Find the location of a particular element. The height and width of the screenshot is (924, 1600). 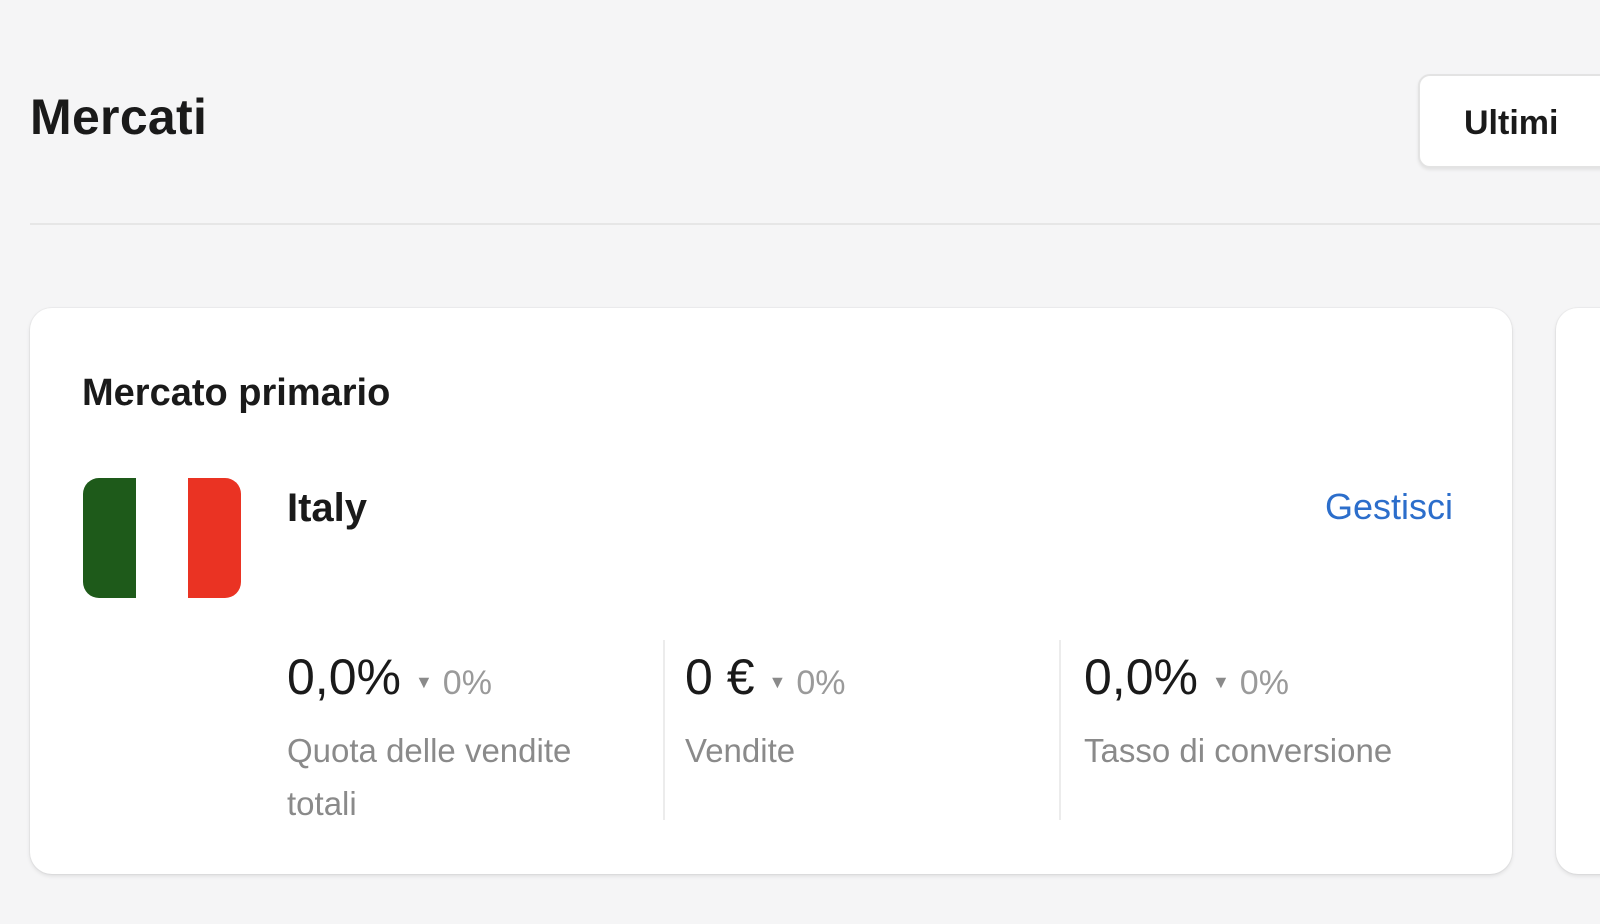

italy-flag-icon is located at coordinates (162, 538).